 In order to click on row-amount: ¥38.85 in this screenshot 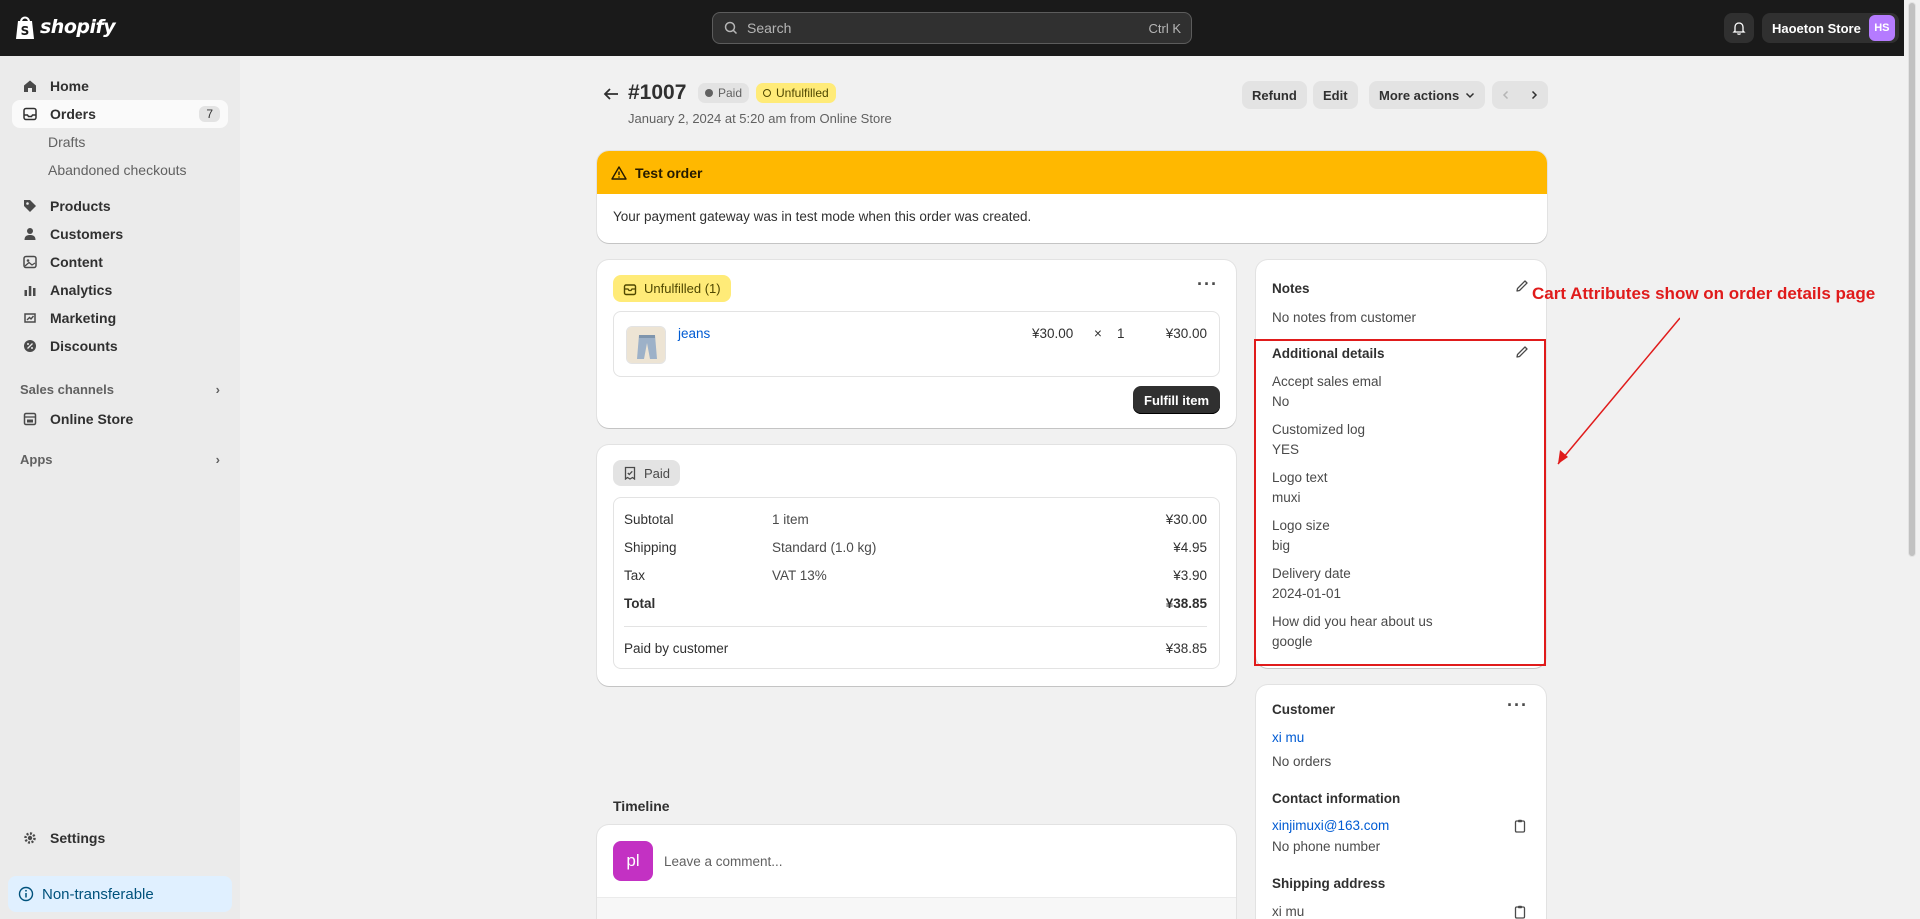, I will do `click(1186, 648)`.